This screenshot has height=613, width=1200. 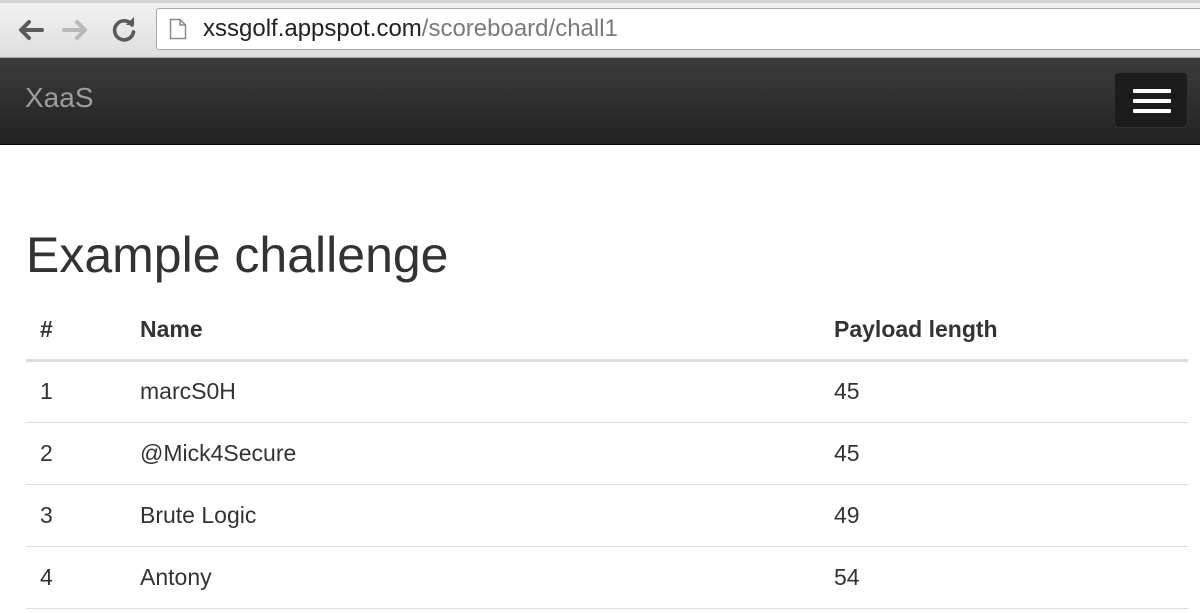 What do you see at coordinates (473, 391) in the screenshot?
I see `name-cell: marcS0H` at bounding box center [473, 391].